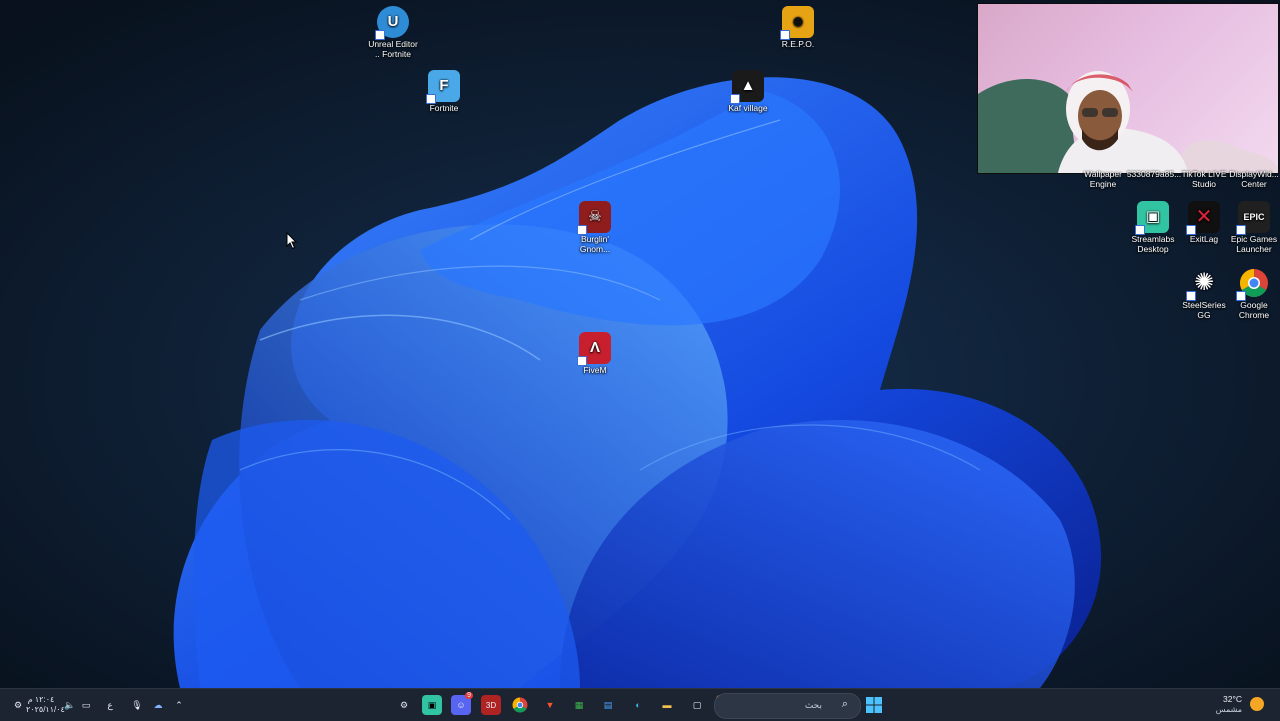  I want to click on exitlag-icon: ✕, so click(1203, 218).